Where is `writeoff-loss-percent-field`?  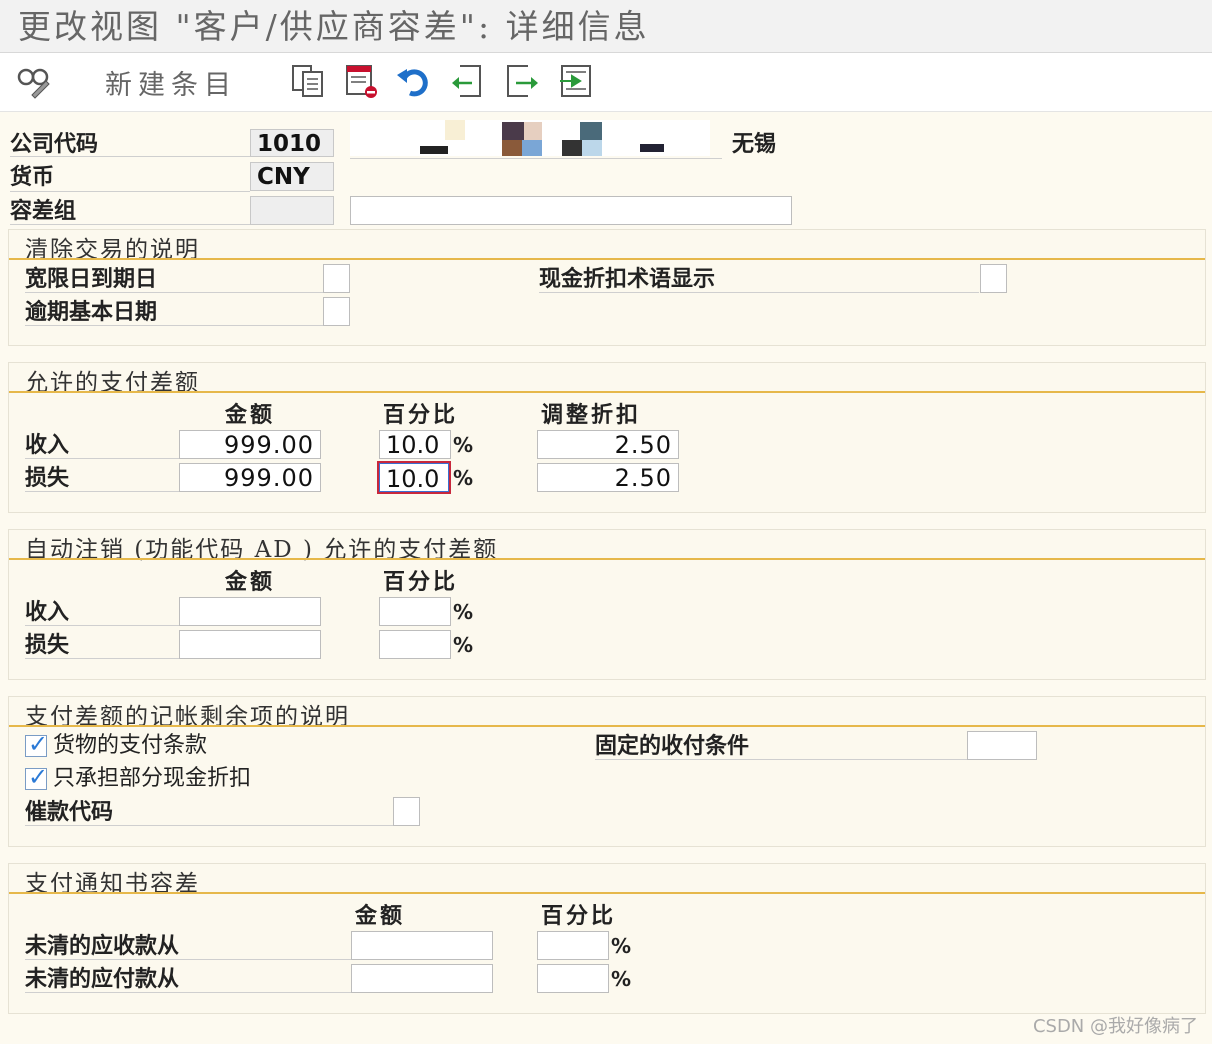
writeoff-loss-percent-field is located at coordinates (415, 644).